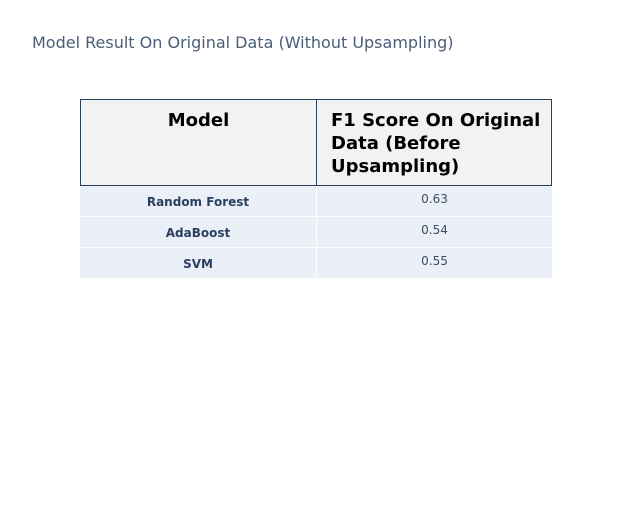  I want to click on table-row: SVM 0.55, so click(316, 263).